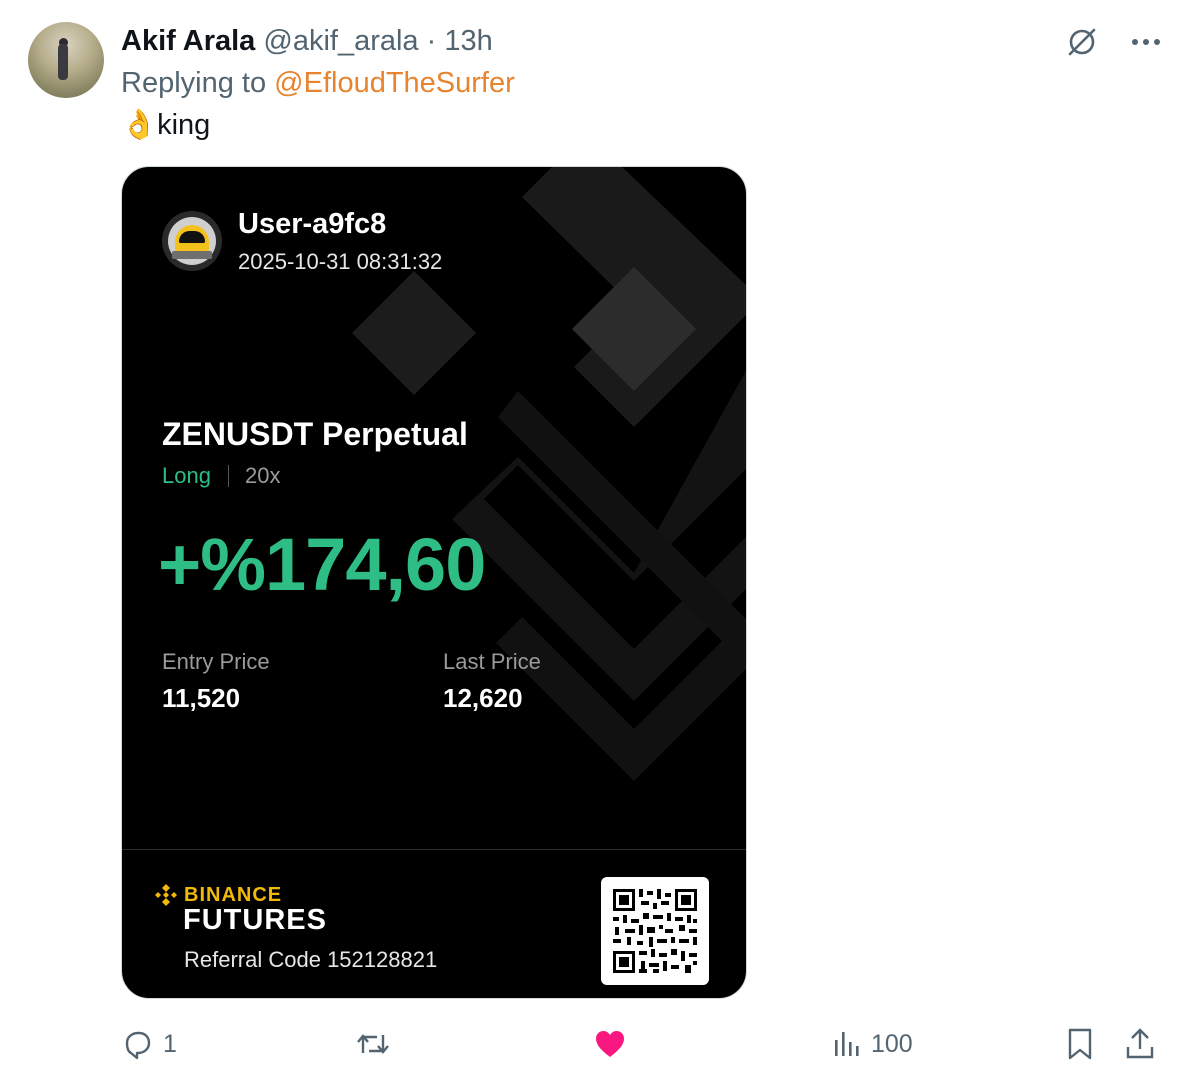  I want to click on side-leverage-divider, so click(228, 476).